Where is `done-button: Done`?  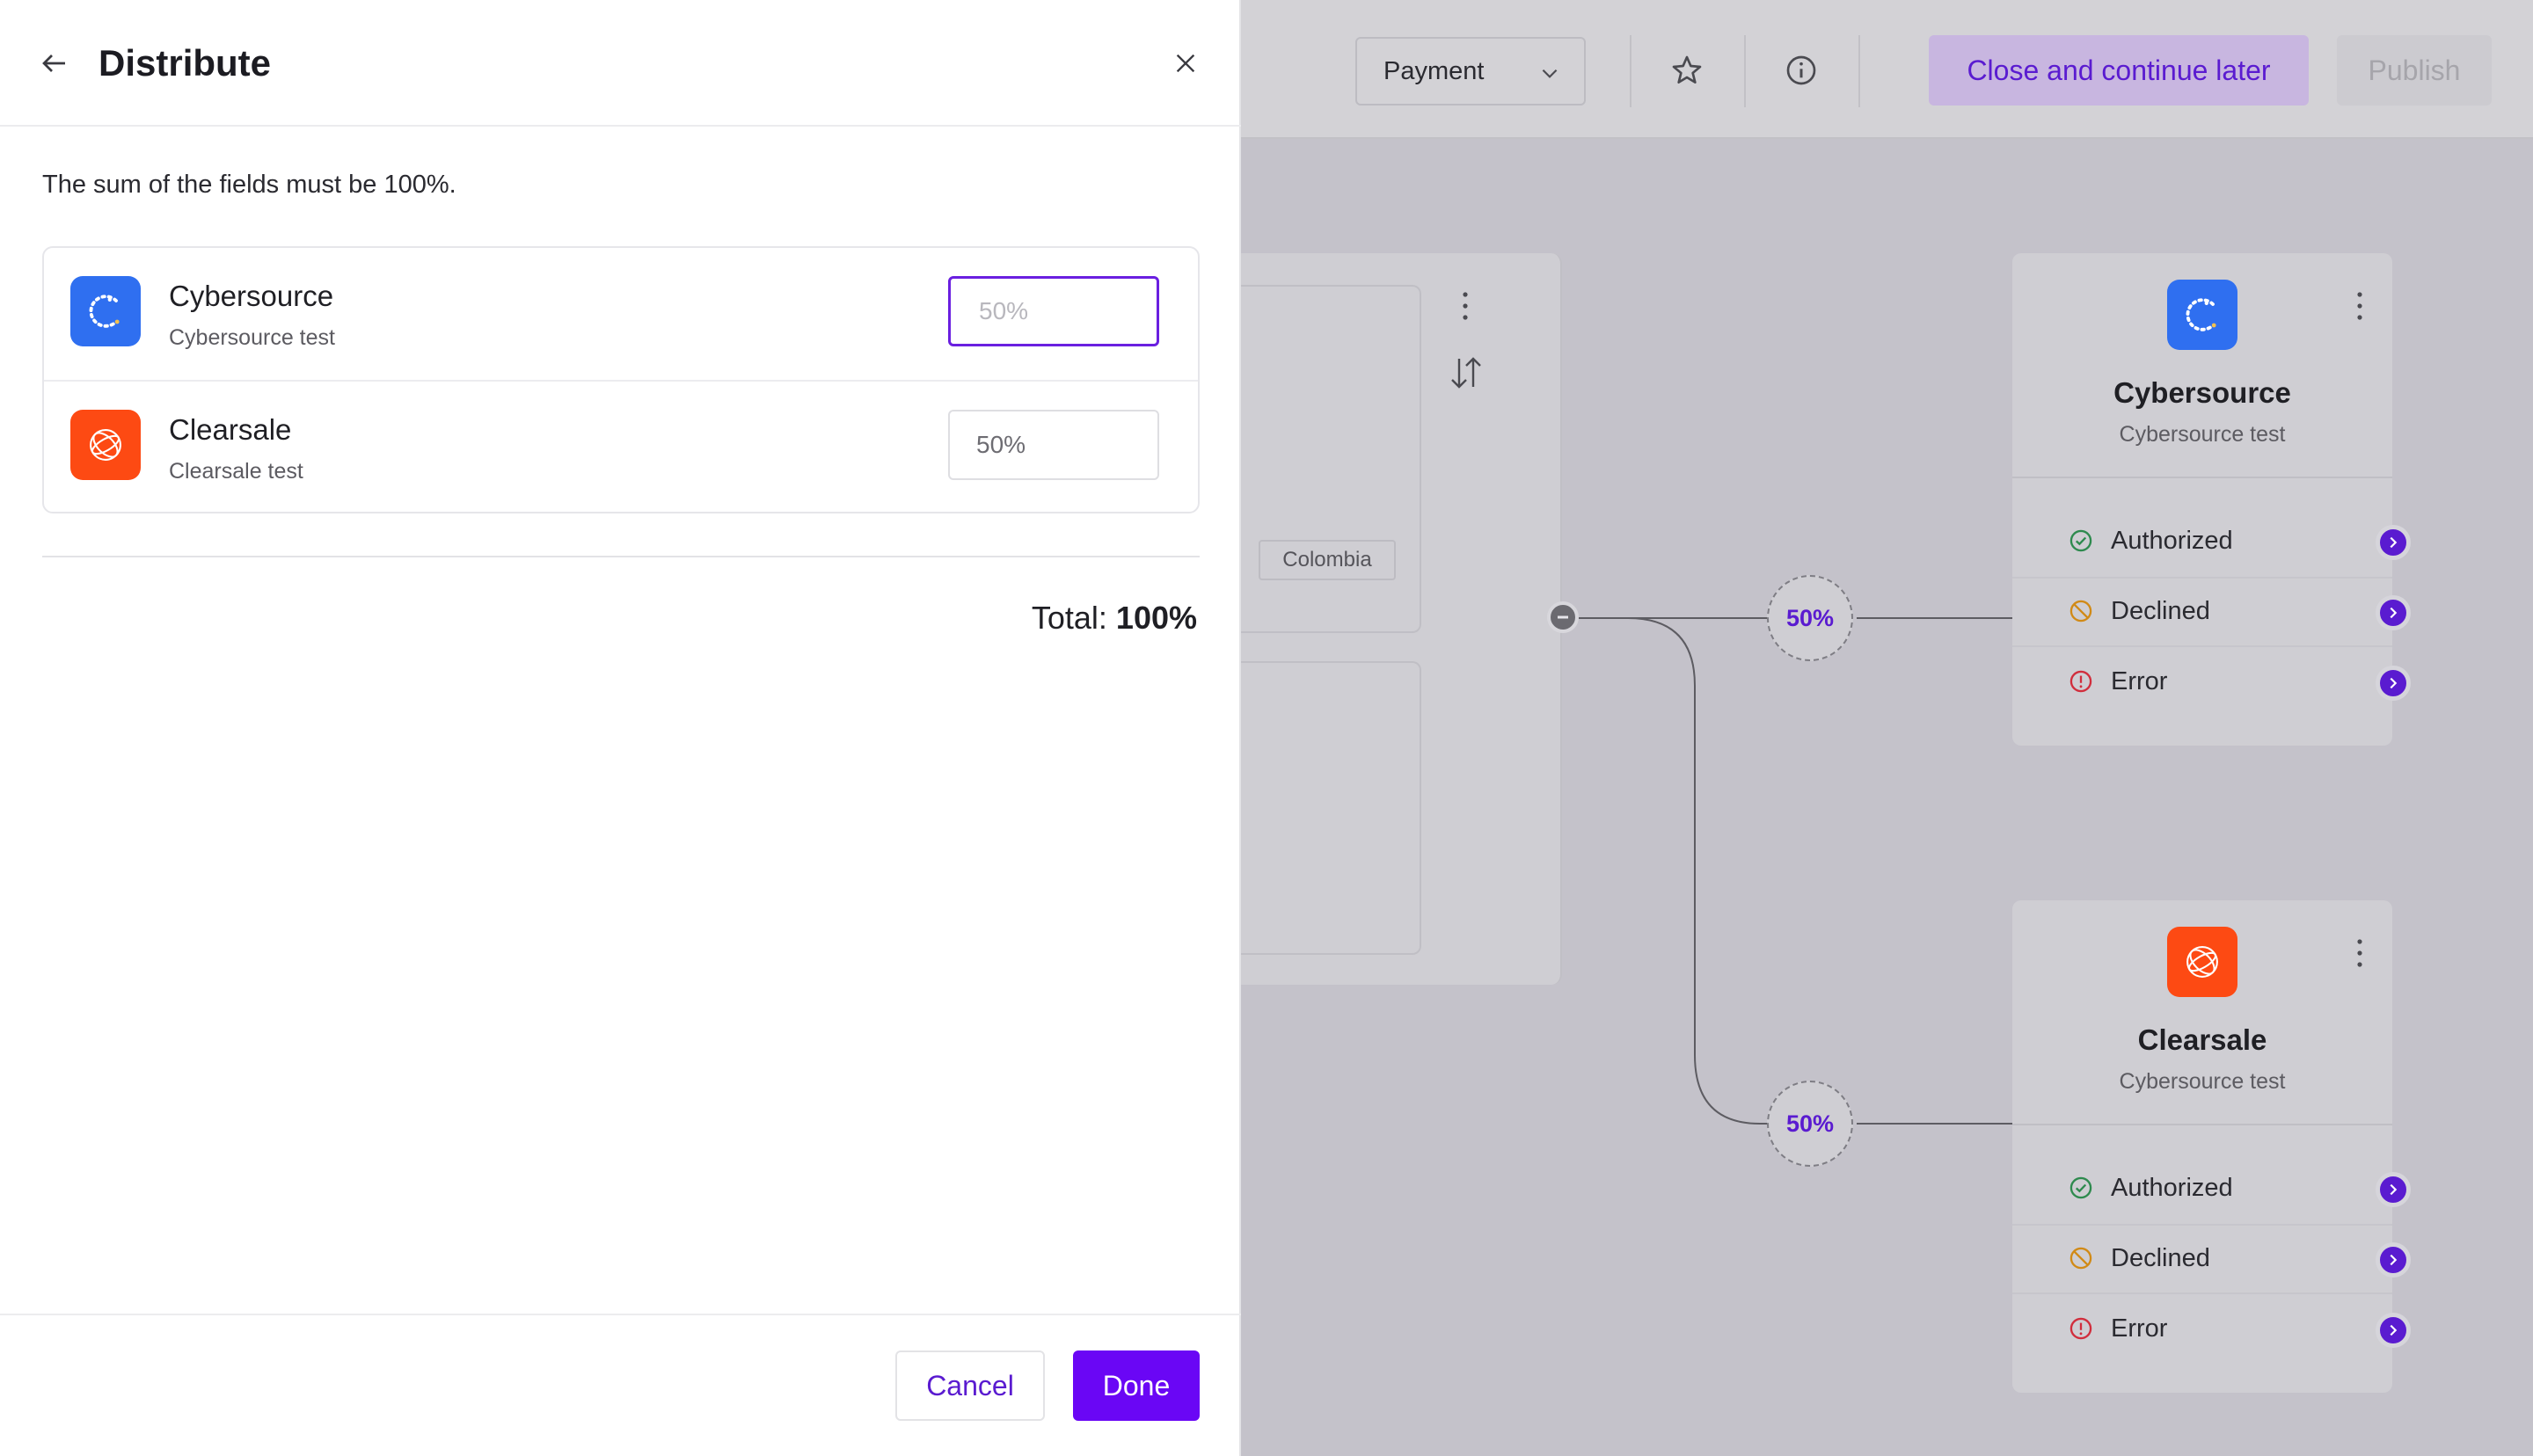
done-button: Done is located at coordinates (1136, 1385).